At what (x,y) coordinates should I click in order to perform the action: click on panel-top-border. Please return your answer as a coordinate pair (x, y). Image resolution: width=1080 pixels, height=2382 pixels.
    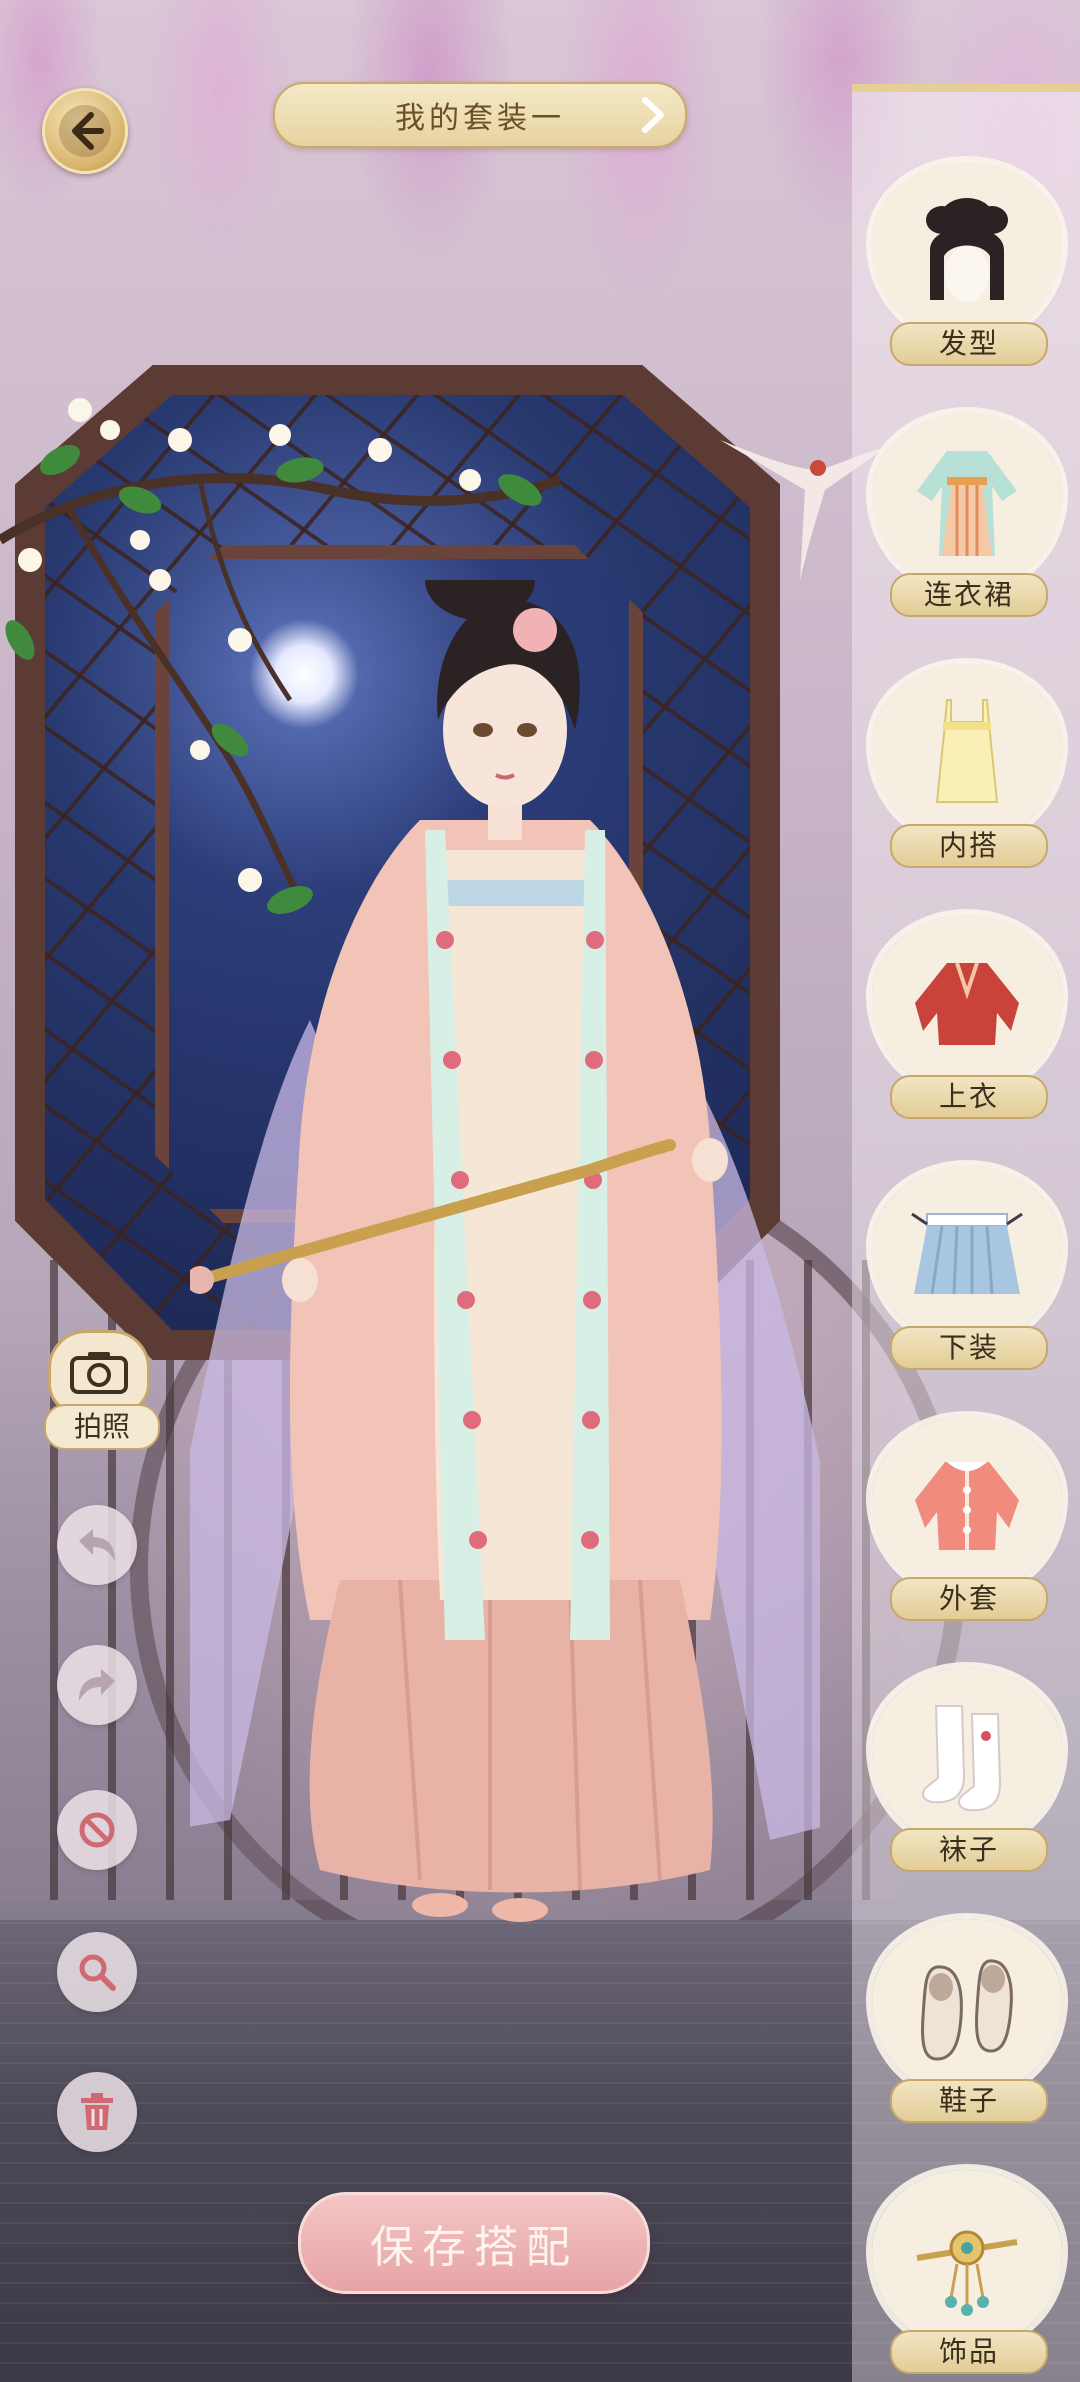
    Looking at the image, I should click on (966, 88).